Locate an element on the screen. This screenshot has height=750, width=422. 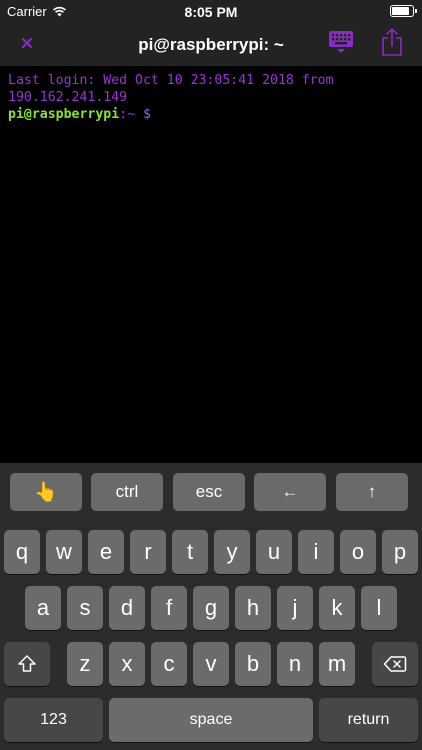
key-k: k is located at coordinates (337, 608).